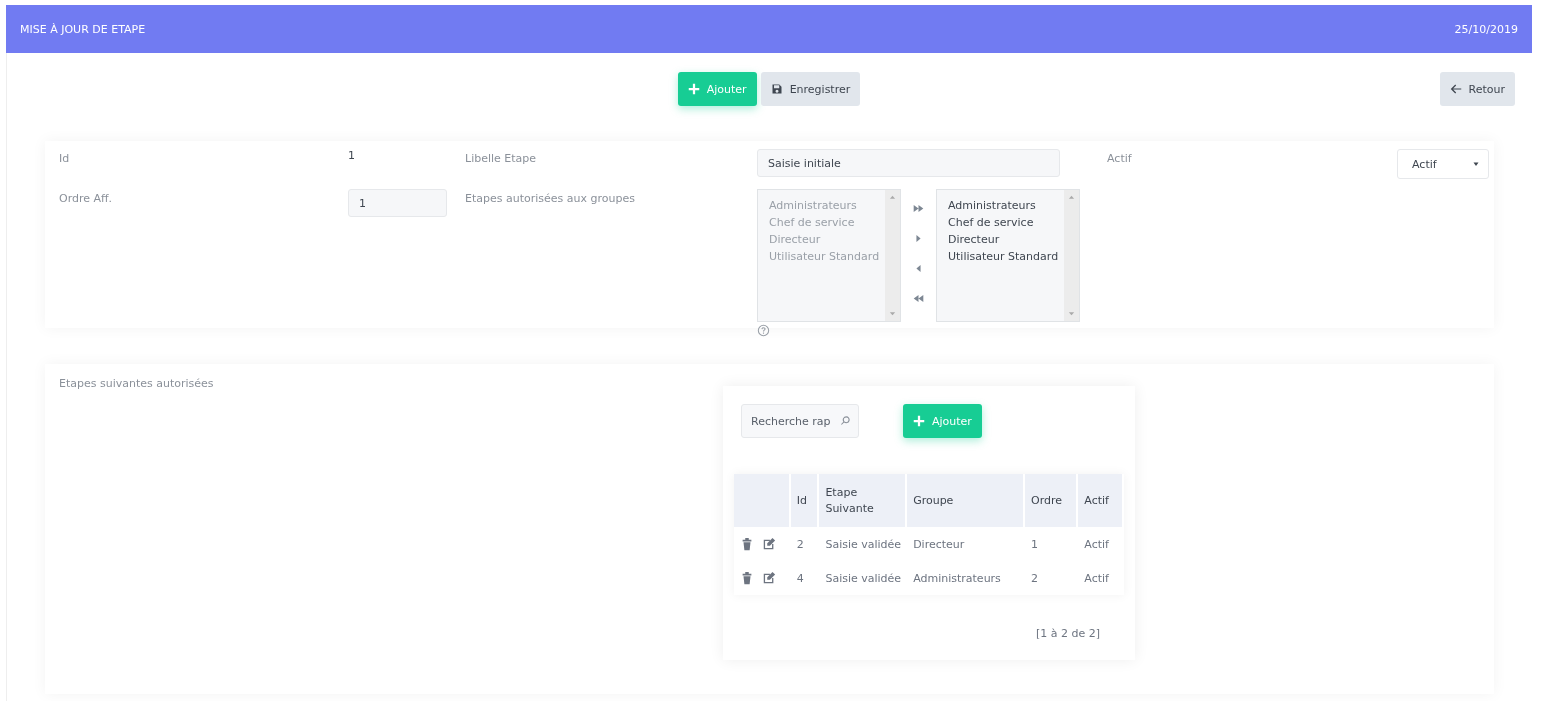  Describe the element at coordinates (137, 383) in the screenshot. I see `section-label: Etapes suivantes autorisées` at that location.